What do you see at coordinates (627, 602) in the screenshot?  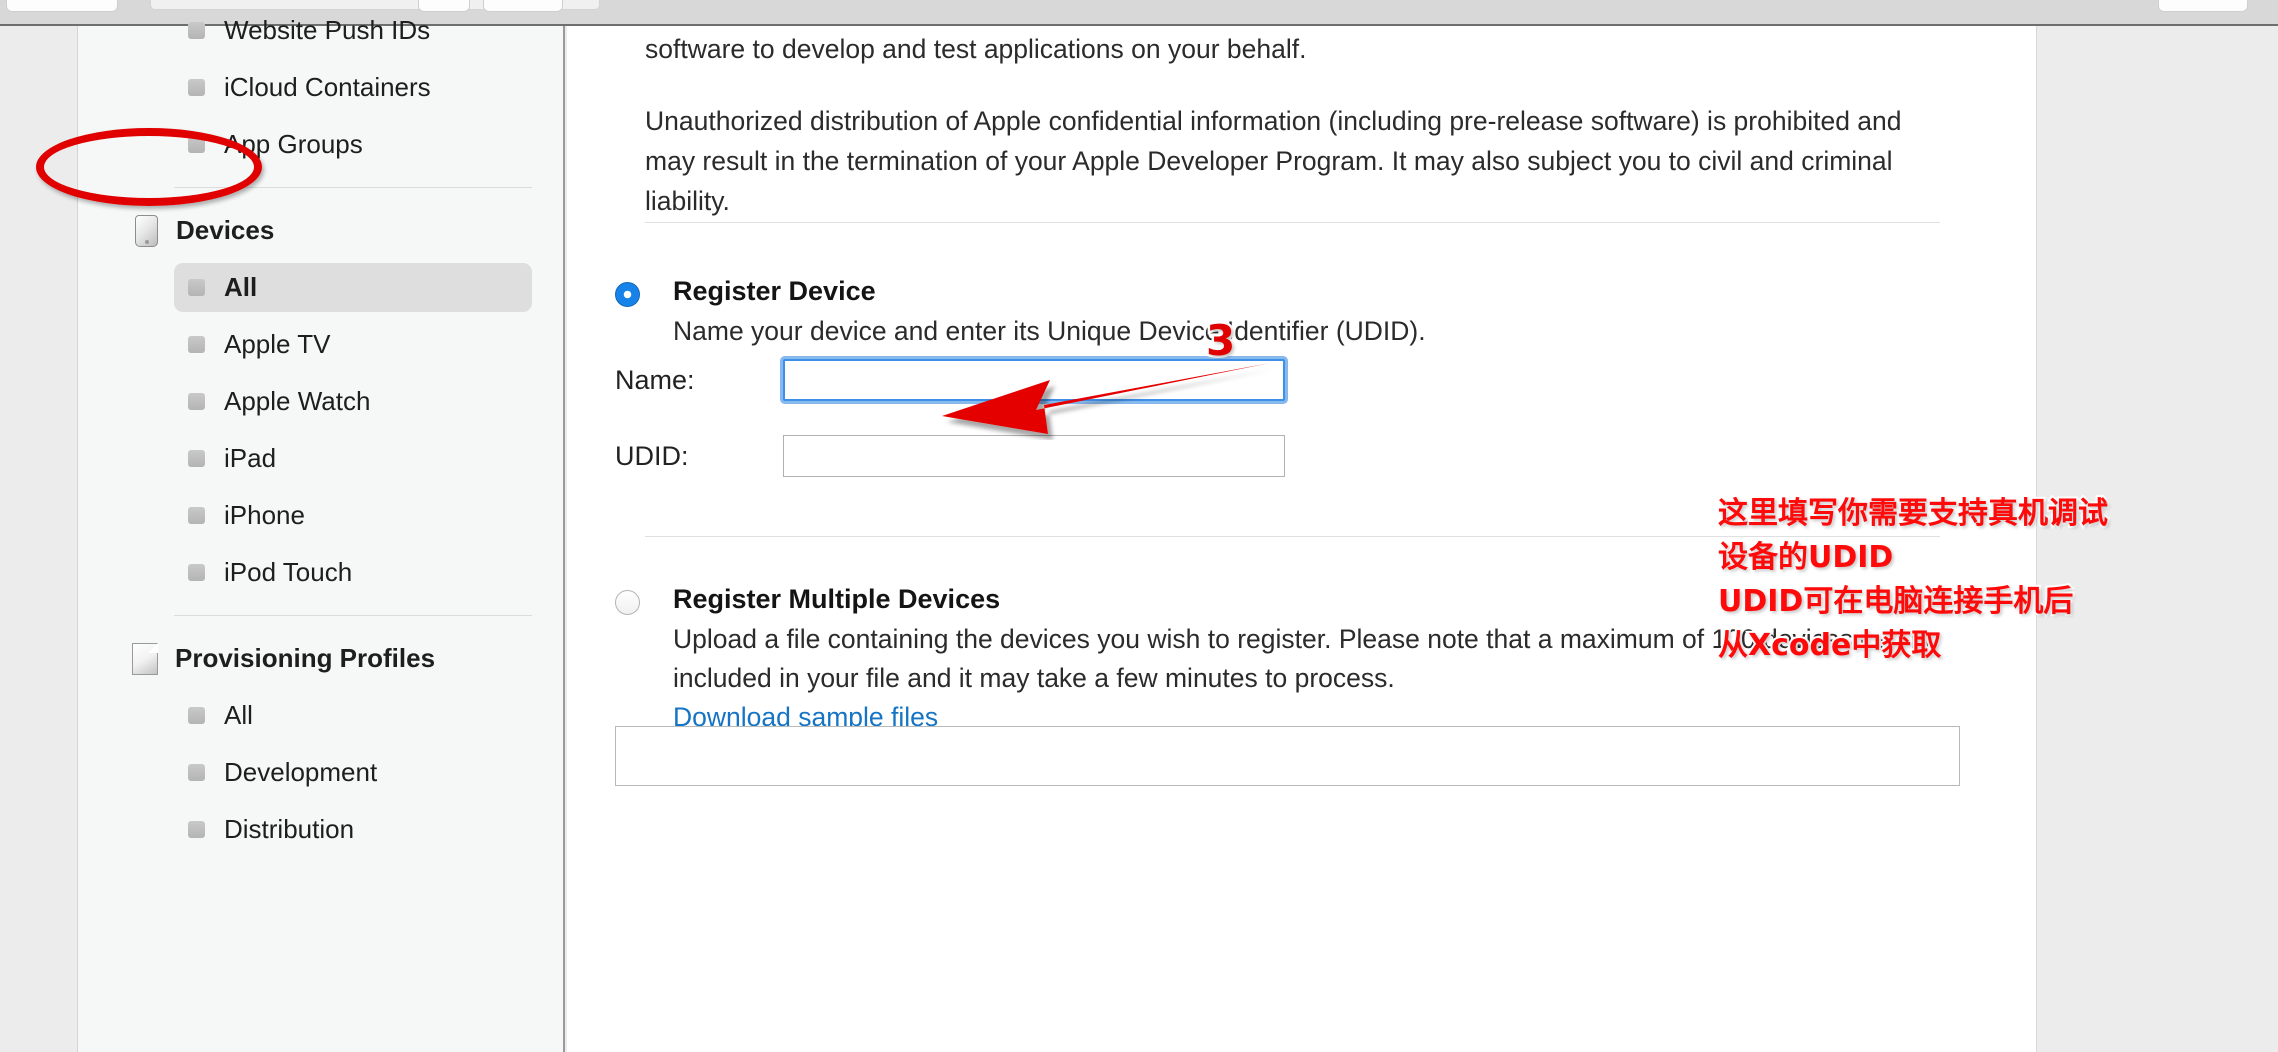 I see `register-multiple-radio` at bounding box center [627, 602].